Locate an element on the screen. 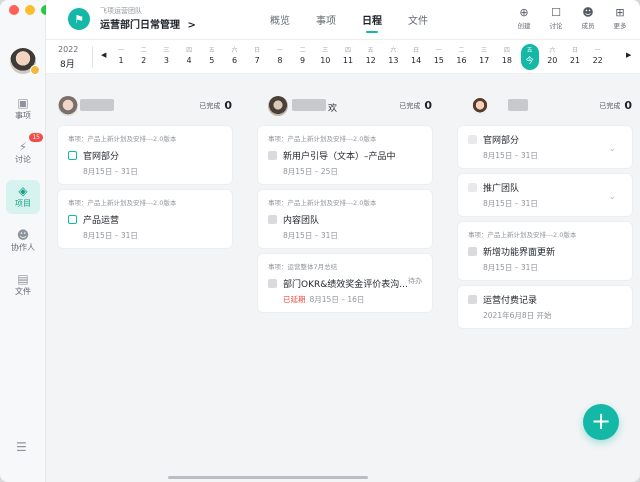  weekday-label: 日 is located at coordinates (416, 50).